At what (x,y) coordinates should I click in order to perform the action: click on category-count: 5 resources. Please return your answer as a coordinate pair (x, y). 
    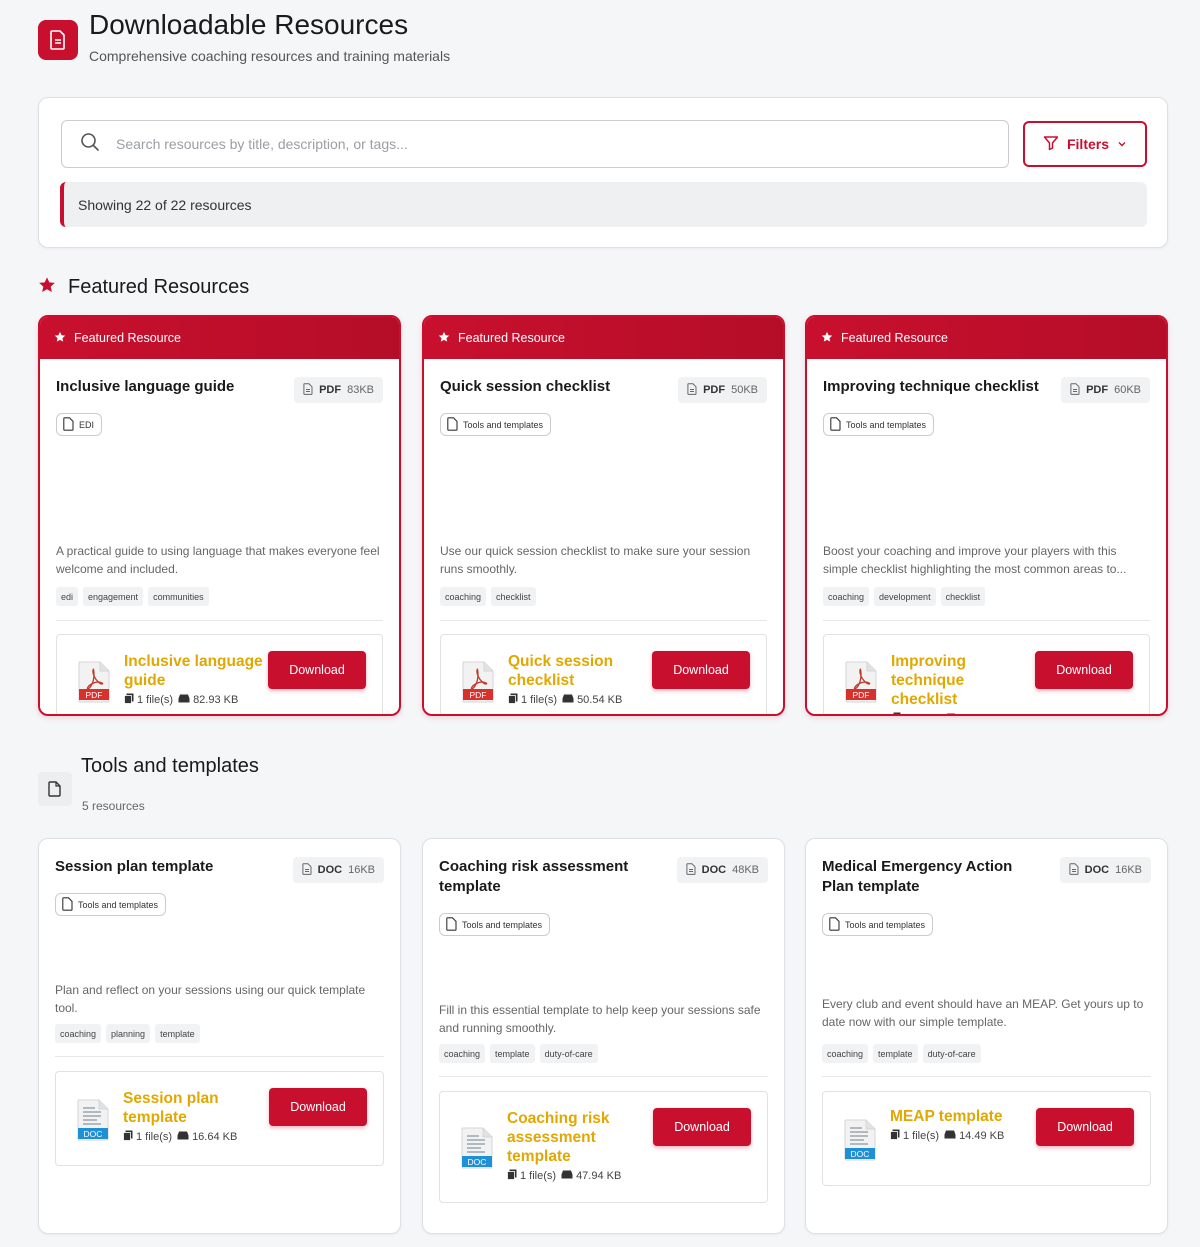
    Looking at the image, I should click on (113, 806).